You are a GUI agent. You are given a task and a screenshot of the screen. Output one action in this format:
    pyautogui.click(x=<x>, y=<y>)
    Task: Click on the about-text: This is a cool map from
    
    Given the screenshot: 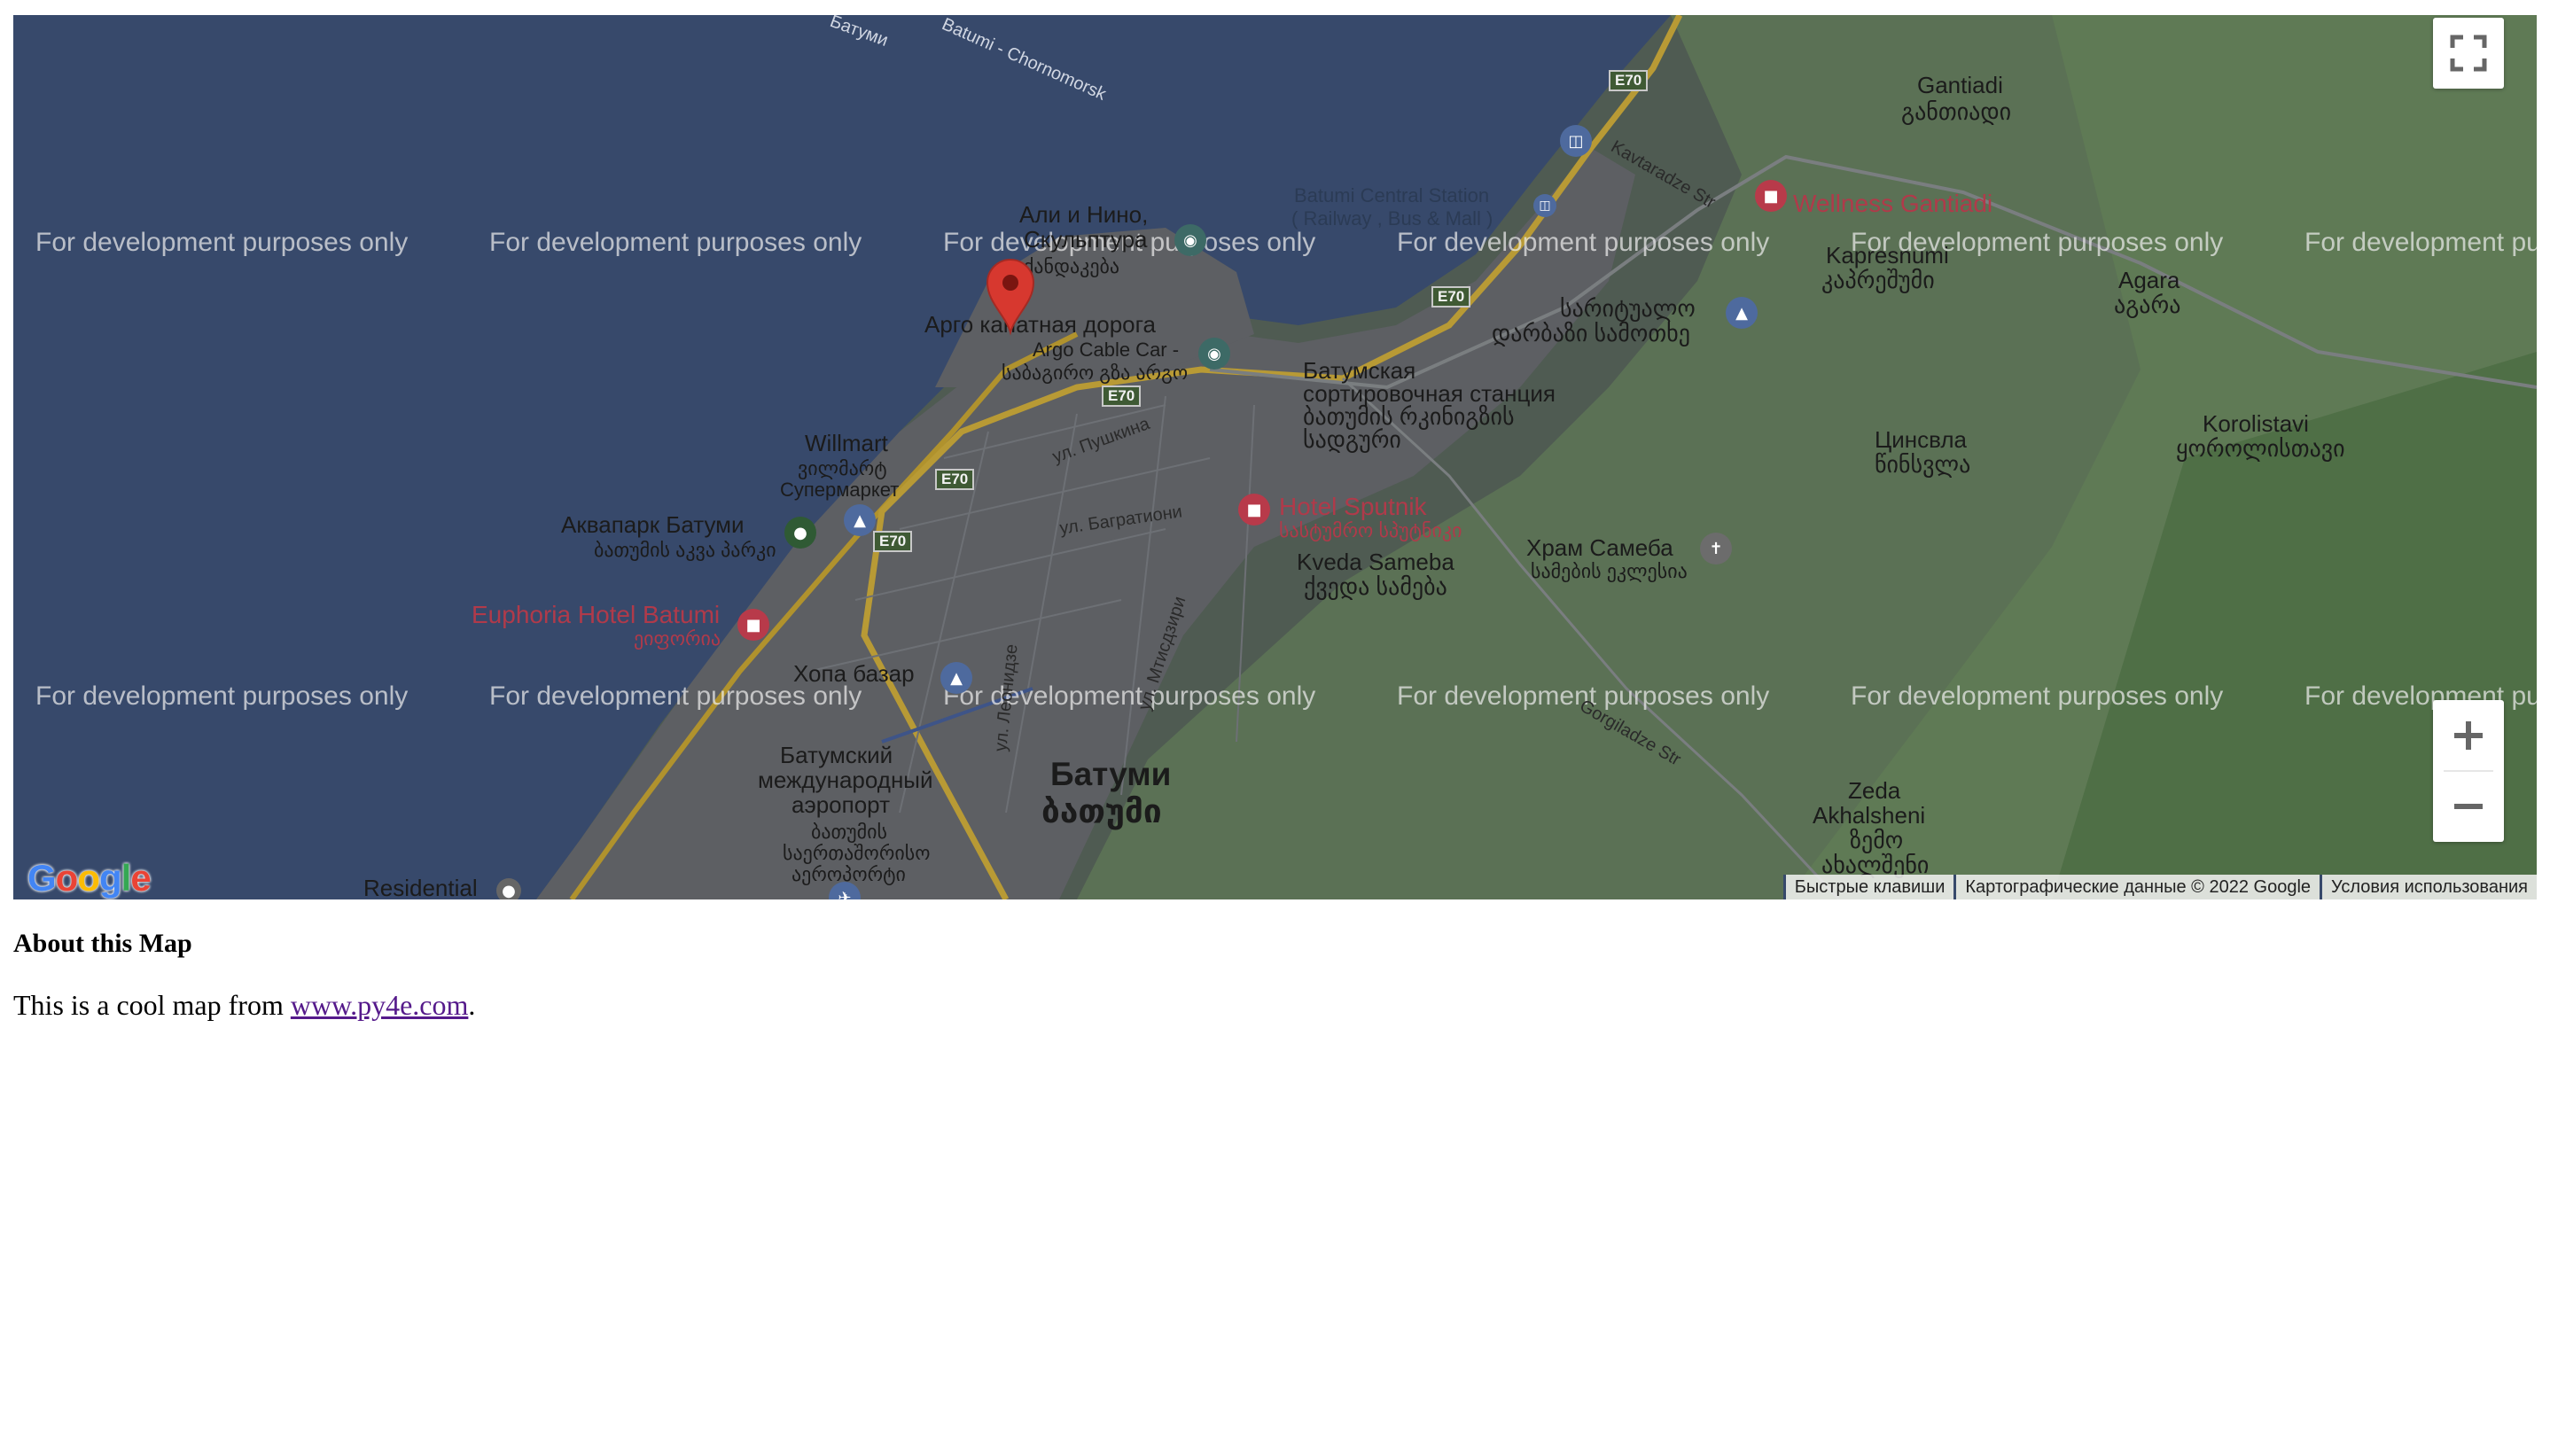 What is the action you would take?
    pyautogui.click(x=152, y=1005)
    